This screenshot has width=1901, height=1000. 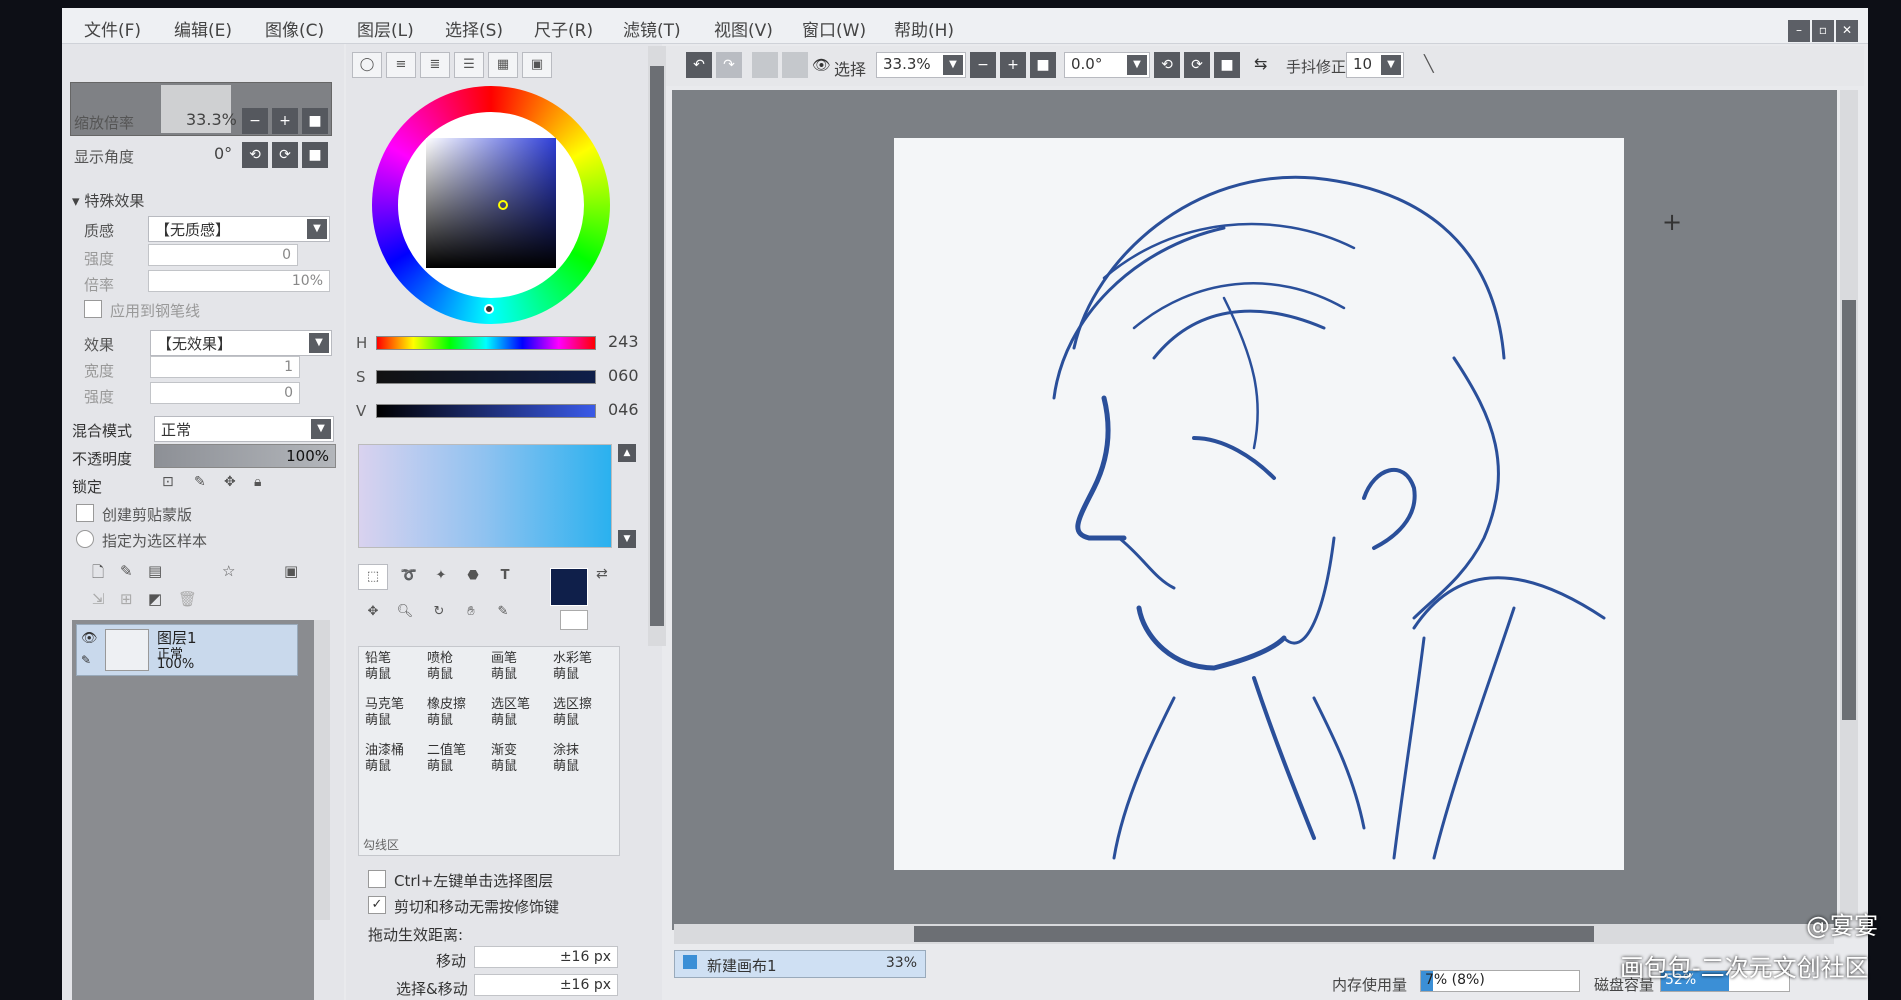 I want to click on texture-select: 【无质感】 ▼, so click(x=239, y=229).